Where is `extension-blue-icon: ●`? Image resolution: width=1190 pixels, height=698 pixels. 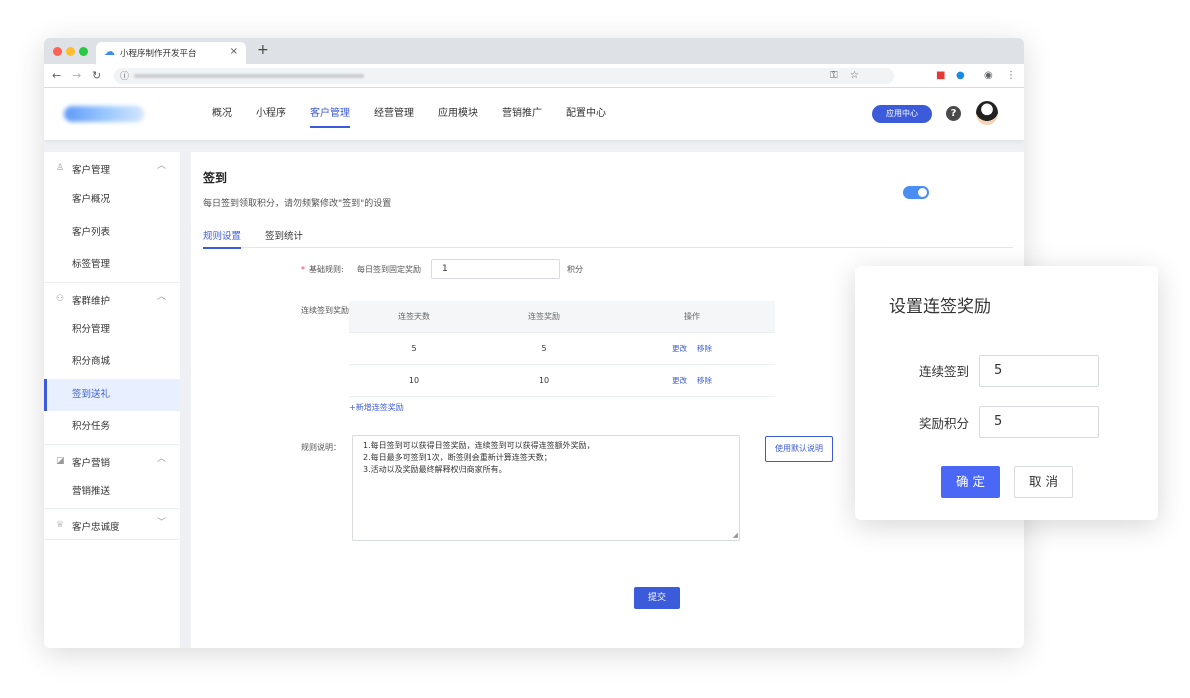 extension-blue-icon: ● is located at coordinates (960, 76).